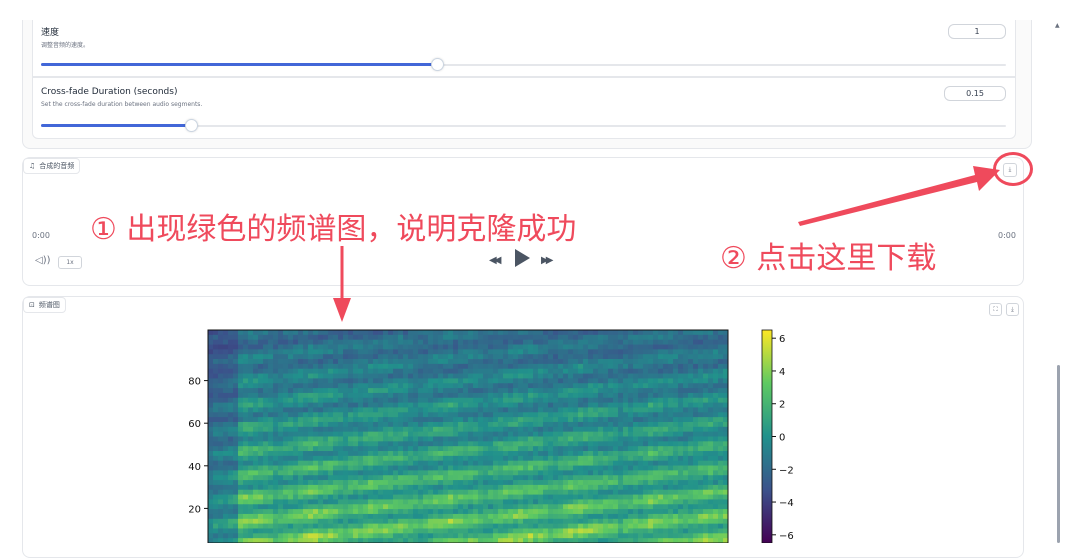 The image size is (1080, 558). What do you see at coordinates (437, 64) in the screenshot?
I see `speed-slider-thumb` at bounding box center [437, 64].